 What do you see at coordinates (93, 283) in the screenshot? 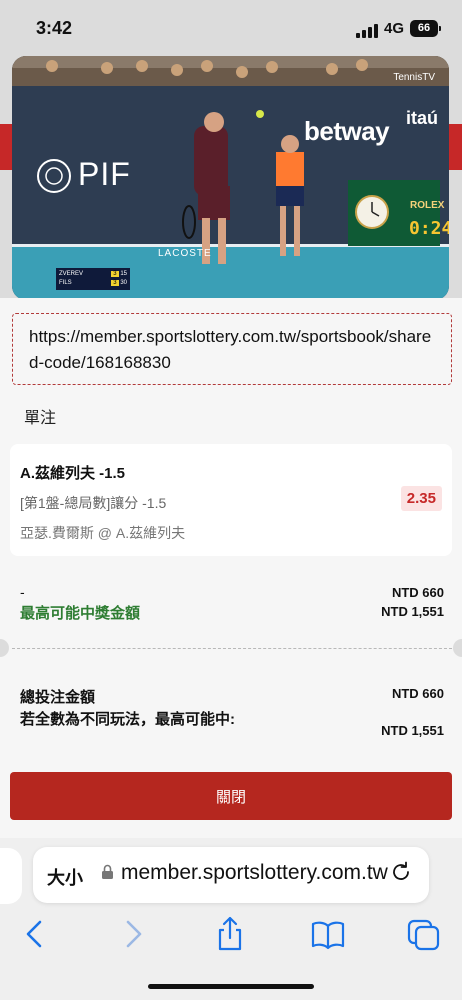
I see `scoreboard-row: FILS 3 30` at bounding box center [93, 283].